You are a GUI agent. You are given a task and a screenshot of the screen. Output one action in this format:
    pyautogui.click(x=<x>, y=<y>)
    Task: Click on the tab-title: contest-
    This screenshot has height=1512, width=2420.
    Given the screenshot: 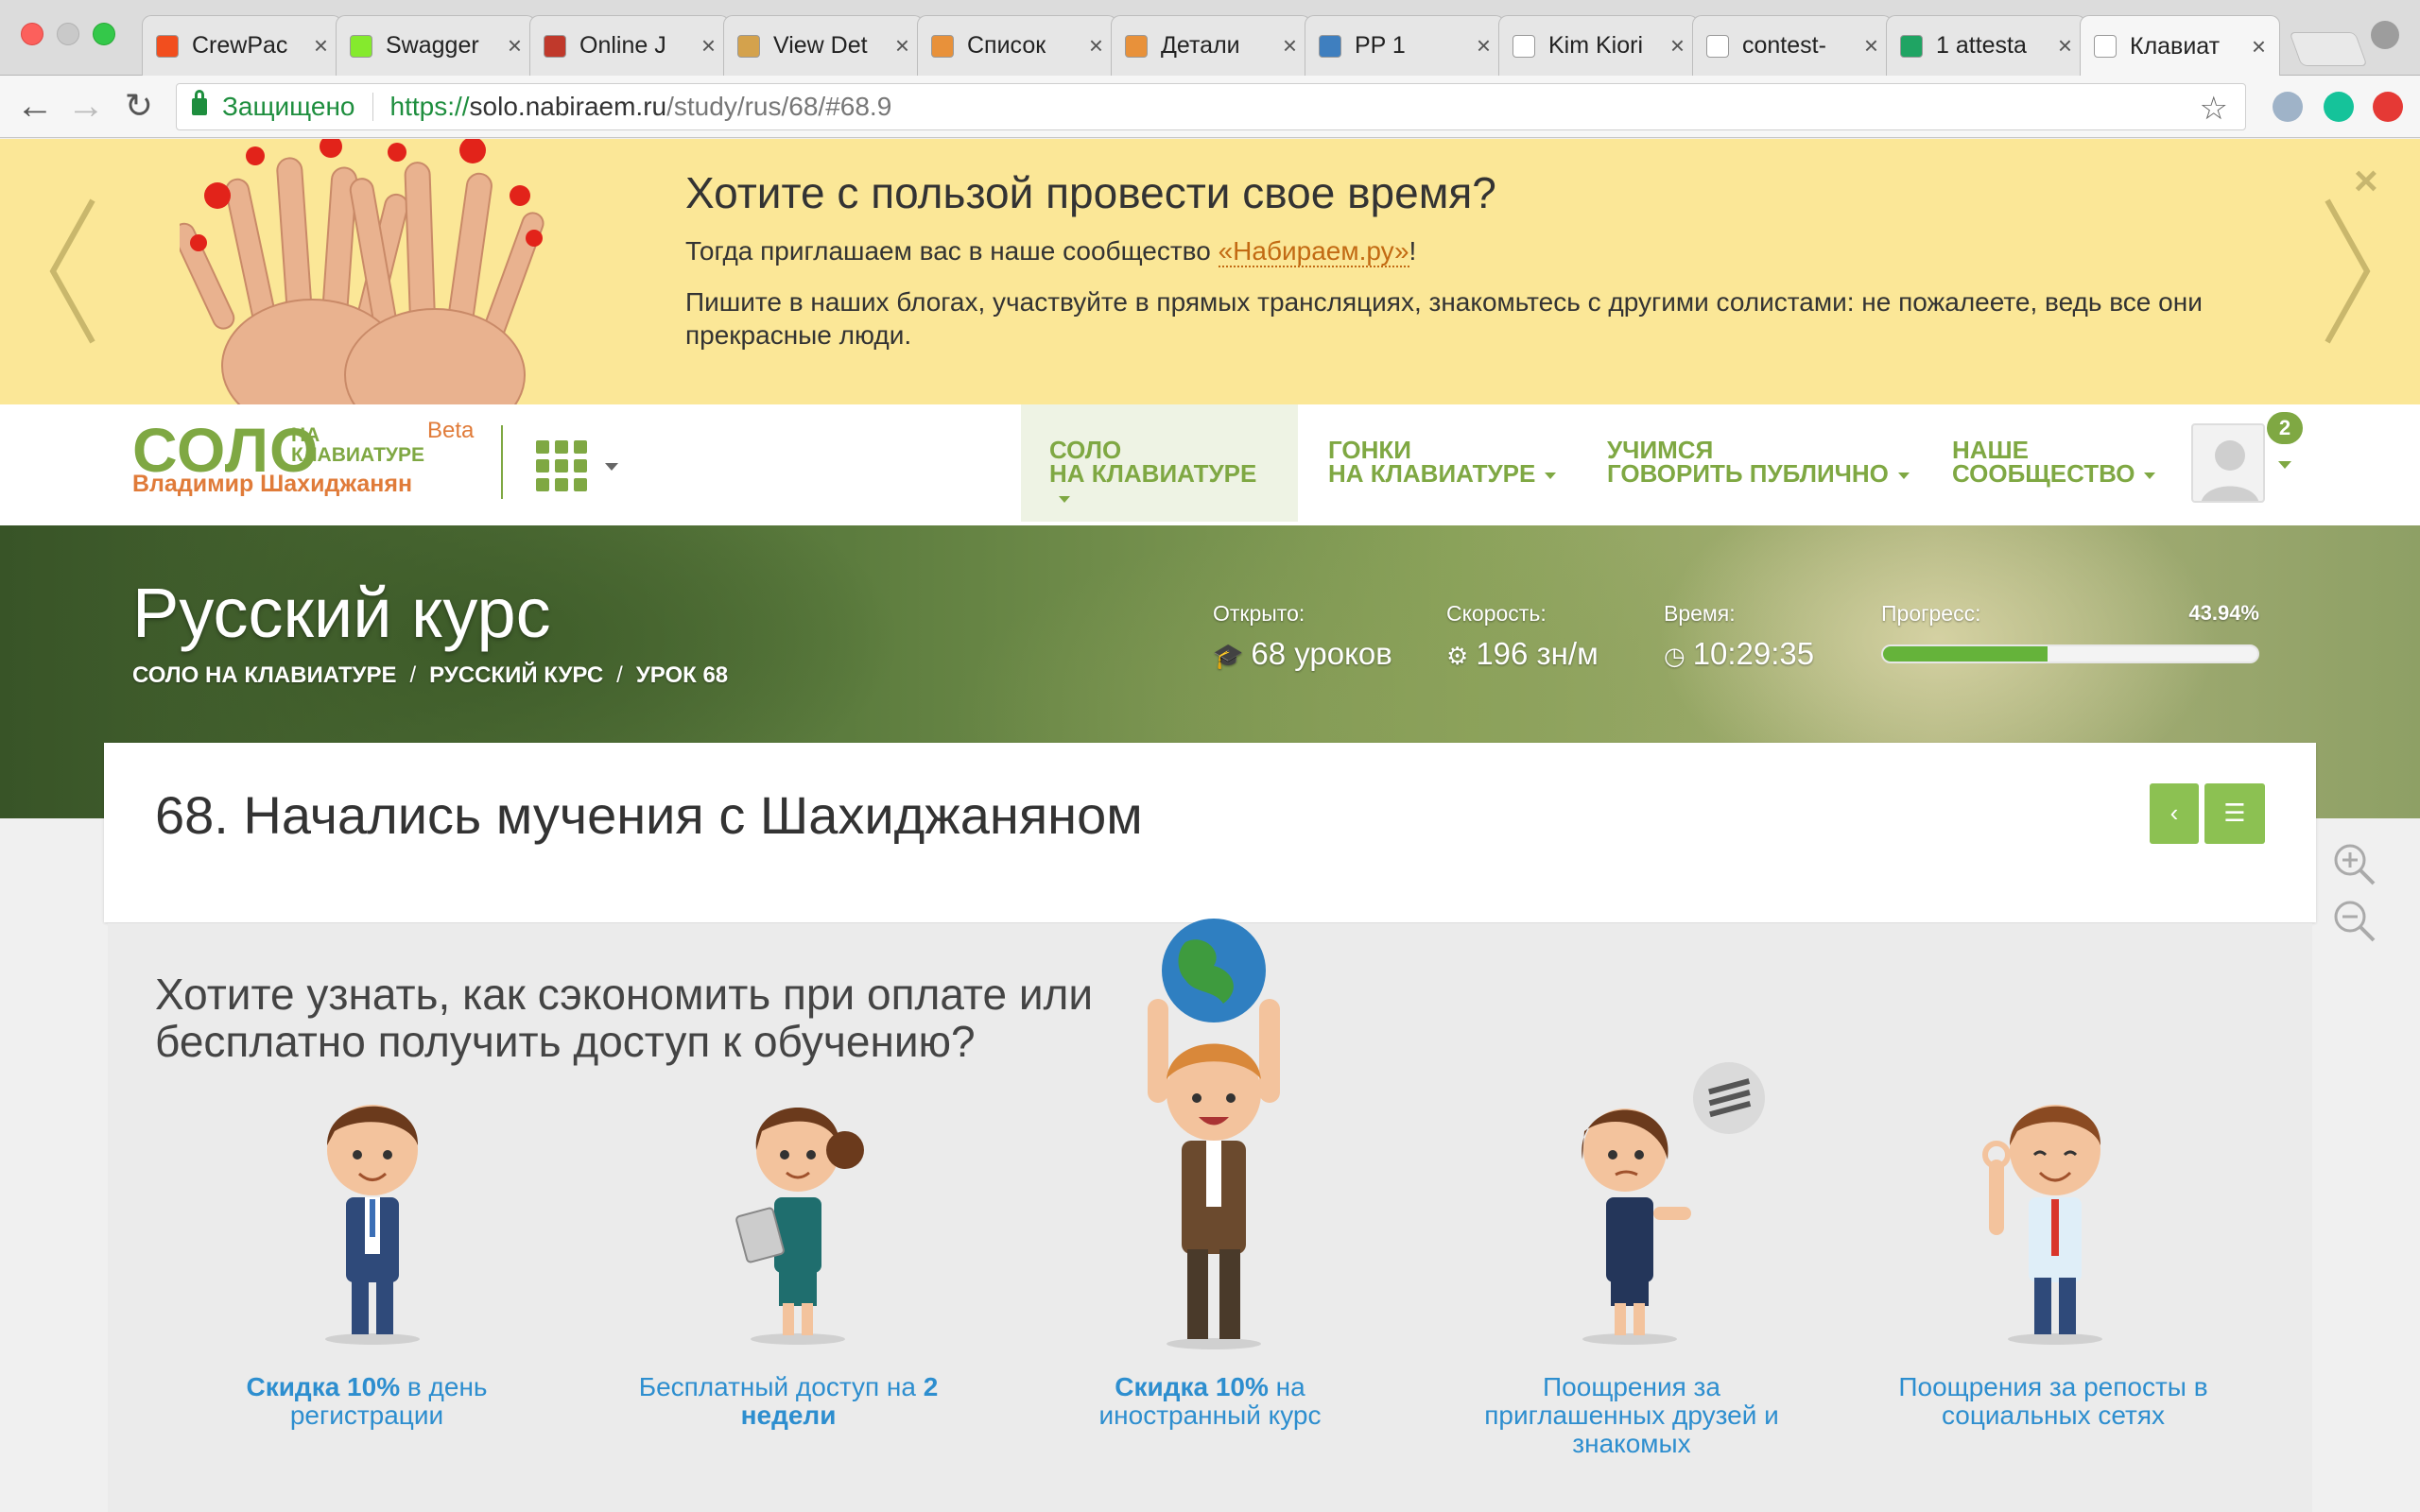 What is the action you would take?
    pyautogui.click(x=1784, y=45)
    